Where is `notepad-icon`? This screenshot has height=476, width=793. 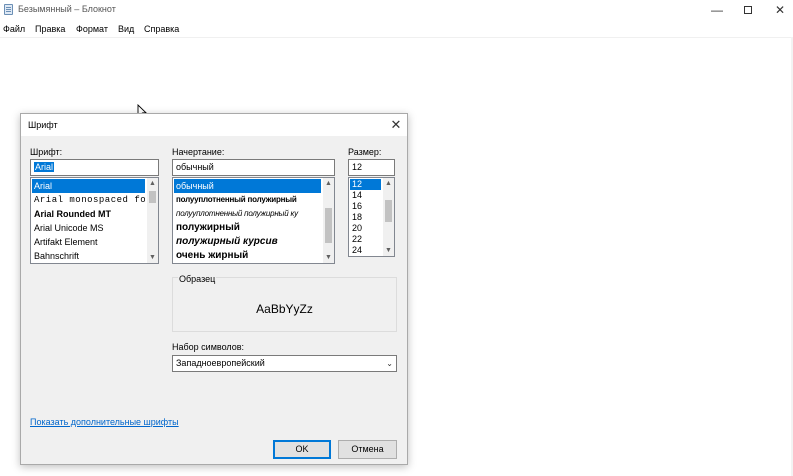 notepad-icon is located at coordinates (8, 9).